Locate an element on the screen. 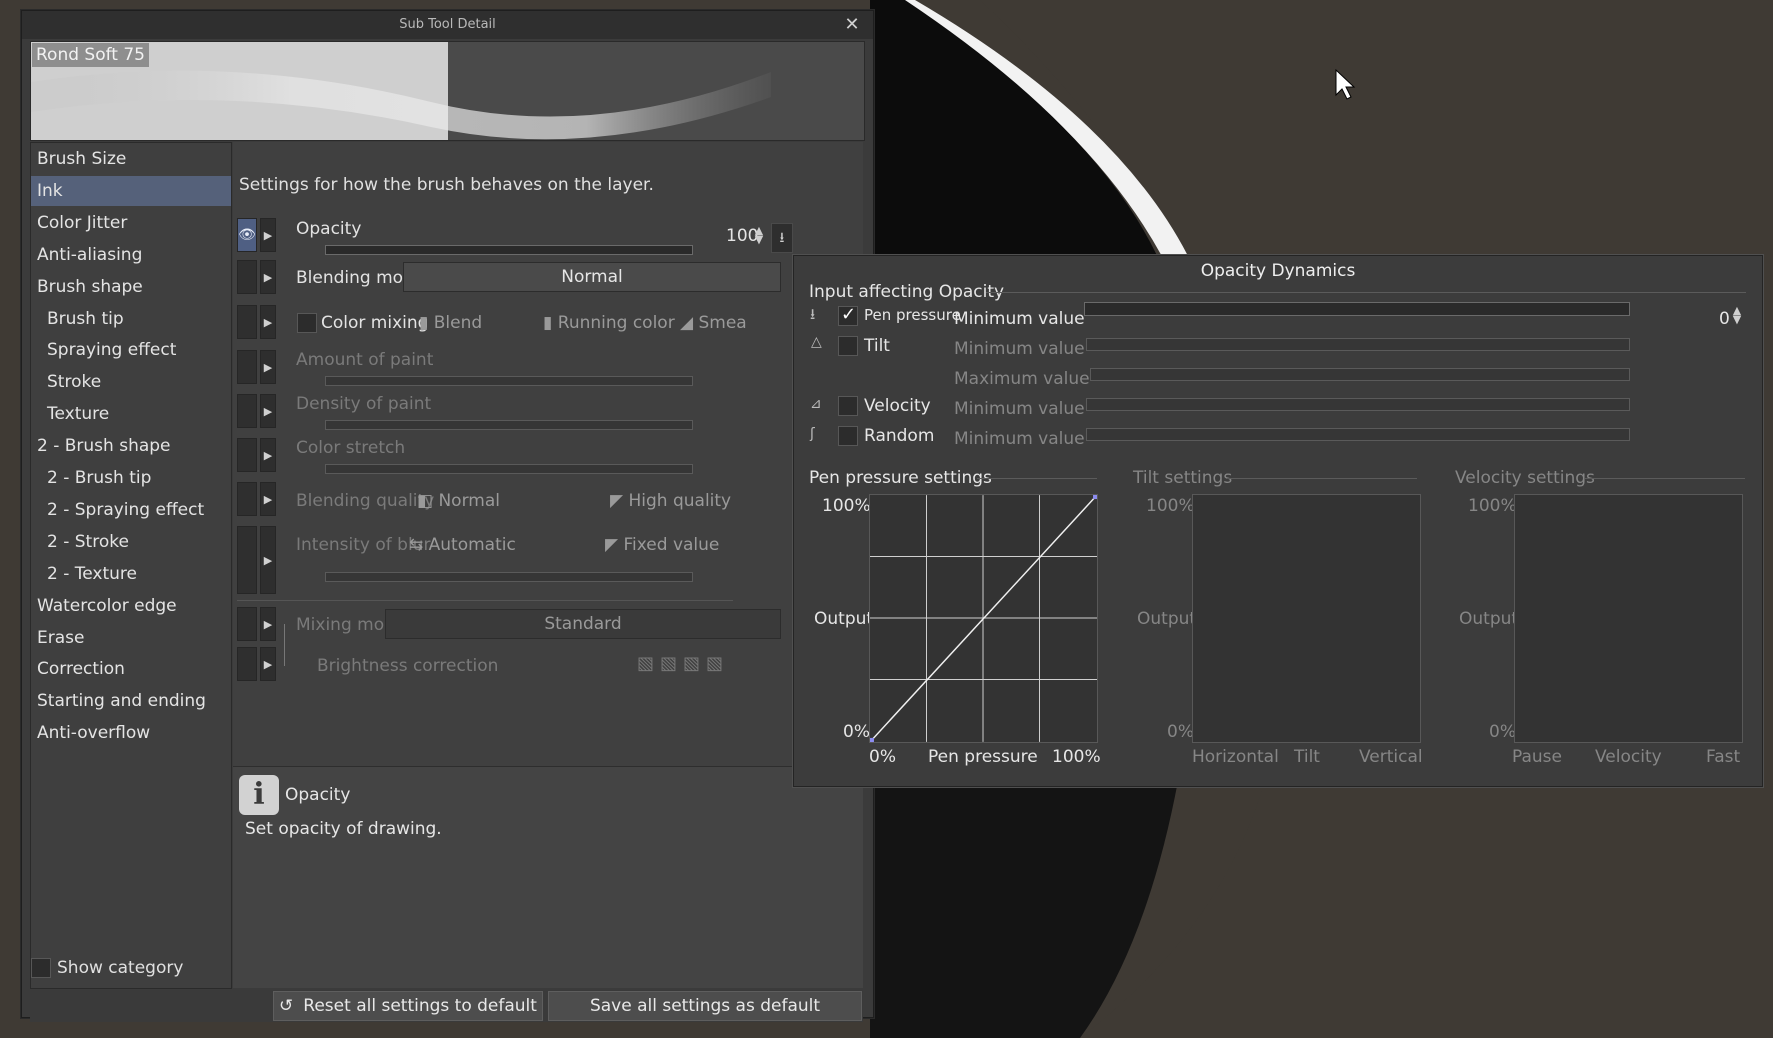 This screenshot has width=1773, height=1038. blending-quality-high-option: ◤ High quality is located at coordinates (670, 501).